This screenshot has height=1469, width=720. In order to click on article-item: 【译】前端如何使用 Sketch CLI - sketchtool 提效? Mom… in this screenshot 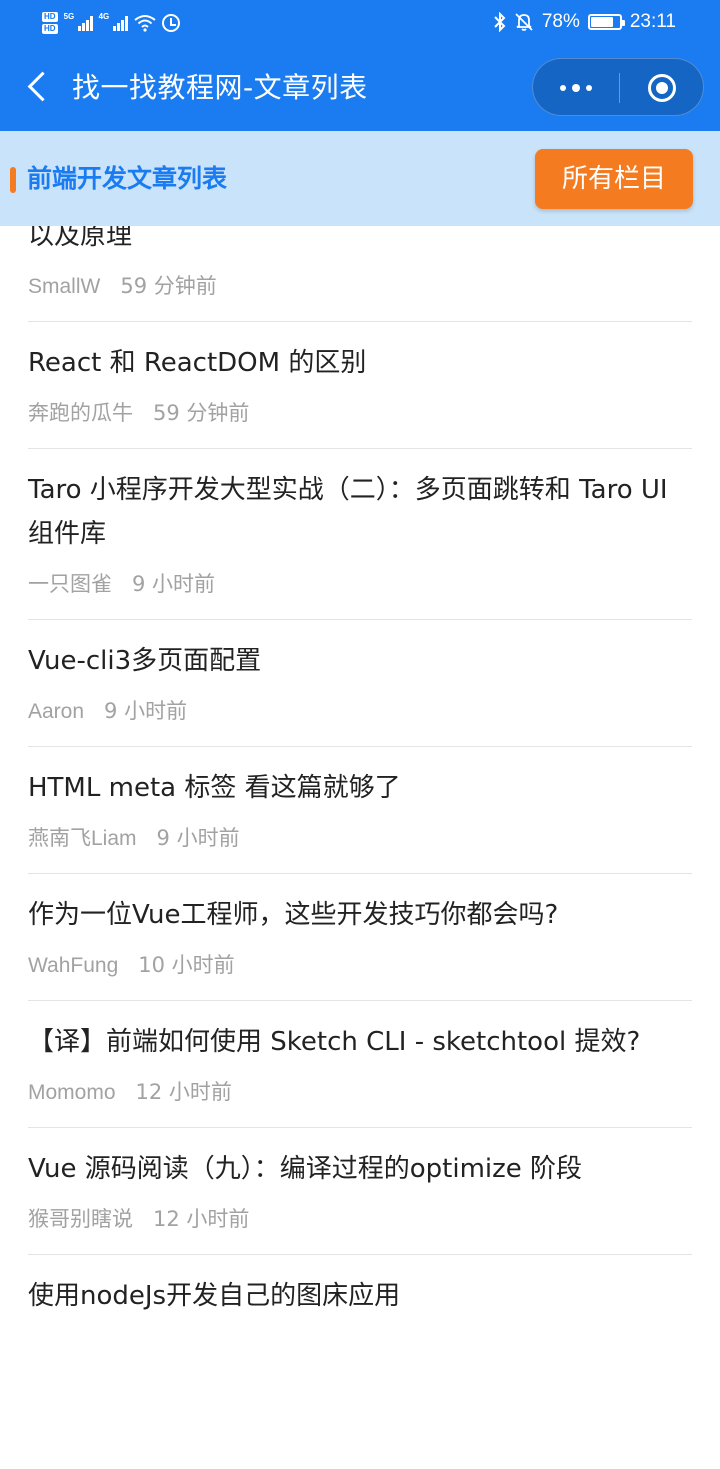, I will do `click(360, 1064)`.